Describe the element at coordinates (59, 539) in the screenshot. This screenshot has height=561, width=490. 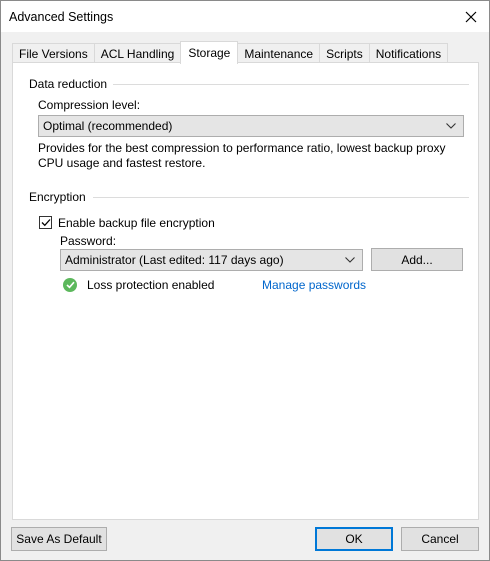
I see `save-as-default-button: Save As Default` at that location.